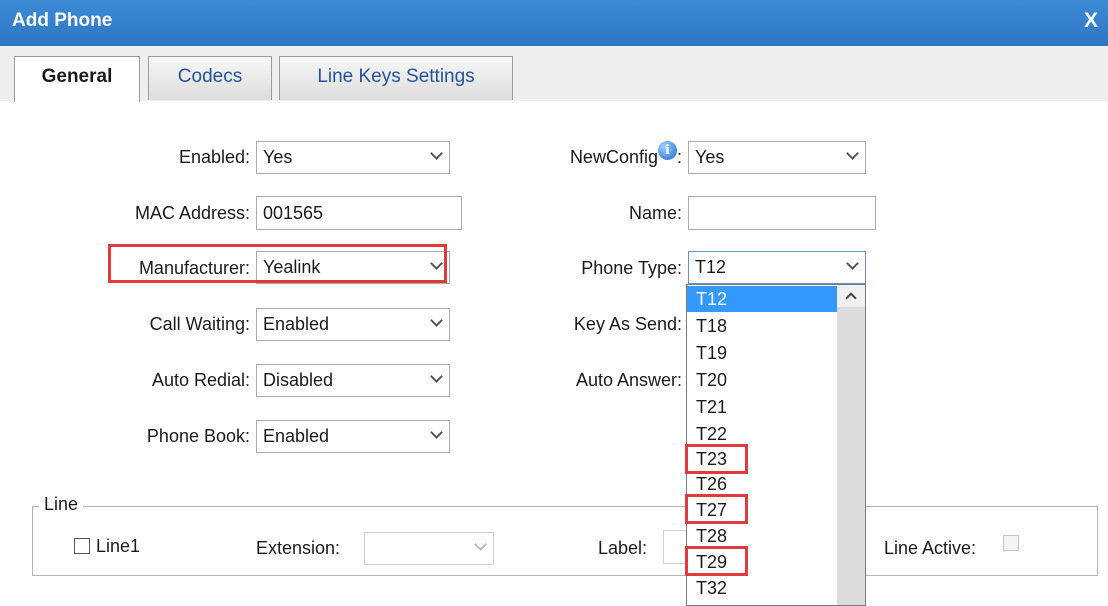 Image resolution: width=1108 pixels, height=606 pixels. I want to click on enabled-label: Enabled:, so click(214, 157).